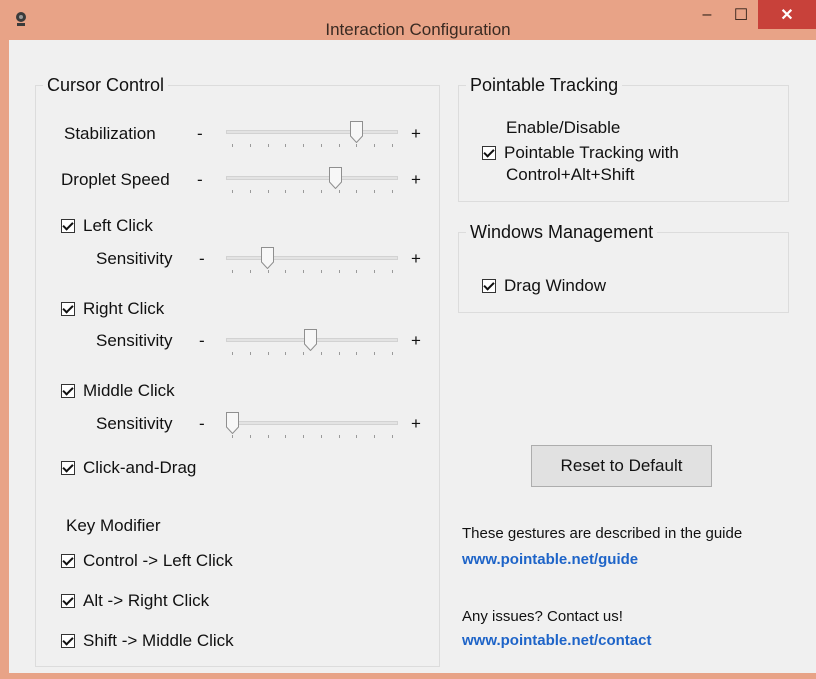 This screenshot has height=679, width=816. What do you see at coordinates (110, 133) in the screenshot?
I see `stabilization-label: Stabilization` at bounding box center [110, 133].